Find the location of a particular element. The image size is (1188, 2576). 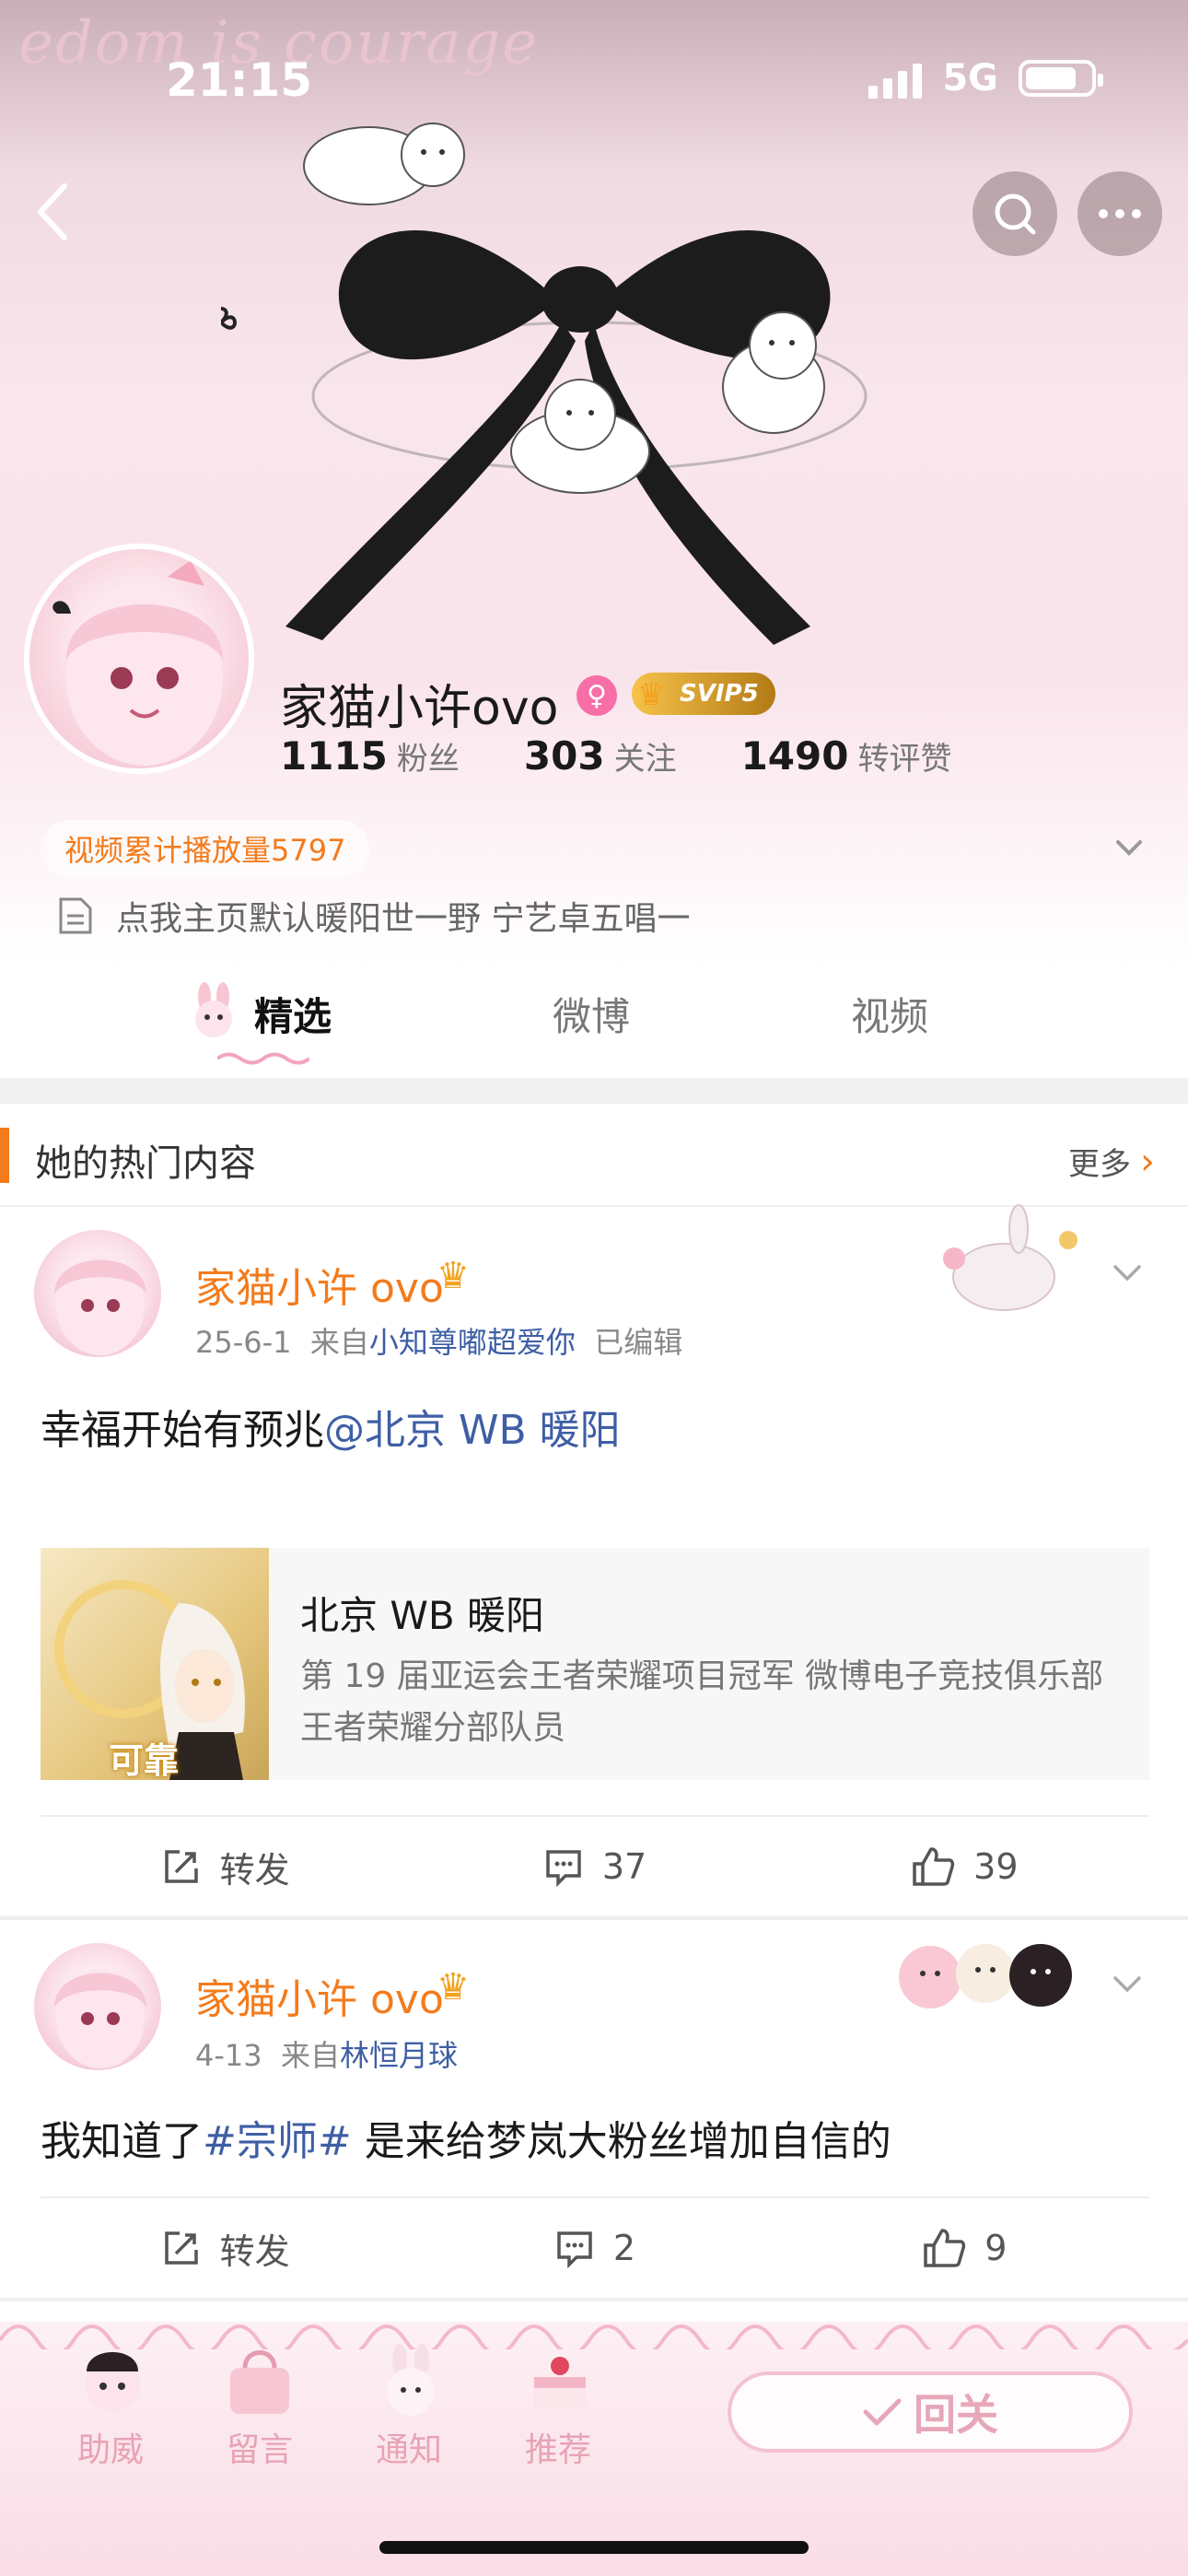

tab-featured: 精选 is located at coordinates (293, 1014).